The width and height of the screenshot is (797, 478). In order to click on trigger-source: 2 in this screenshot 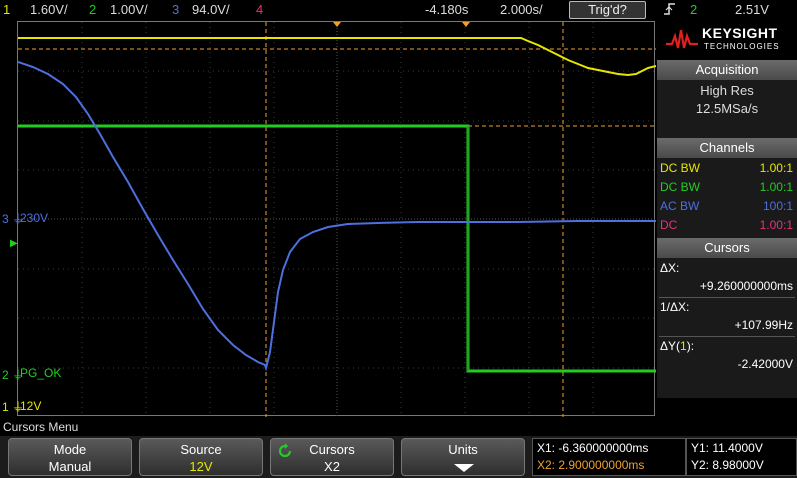, I will do `click(693, 9)`.